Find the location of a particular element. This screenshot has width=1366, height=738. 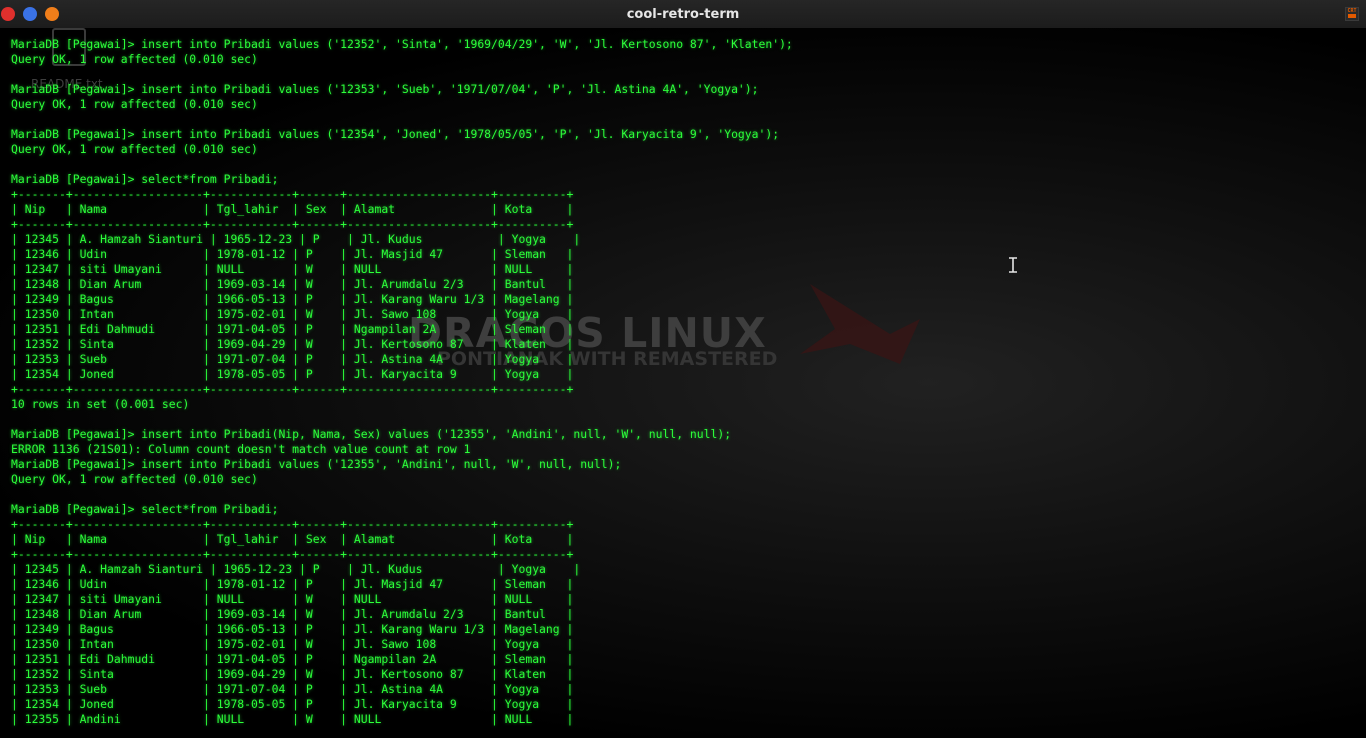

crt-app-icon: CRT is located at coordinates (1352, 14).